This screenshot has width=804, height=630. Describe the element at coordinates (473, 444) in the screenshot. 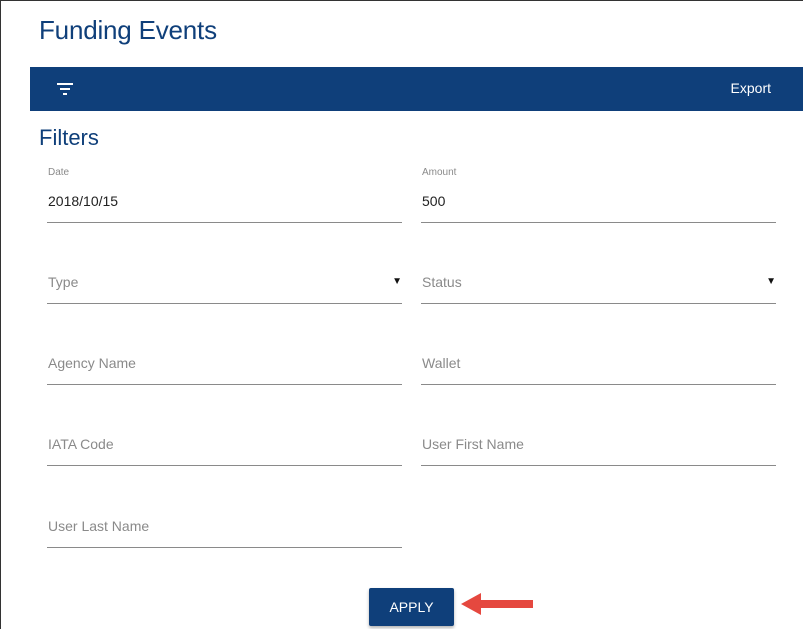

I see `user-first-name-placeholder: User First Name` at that location.